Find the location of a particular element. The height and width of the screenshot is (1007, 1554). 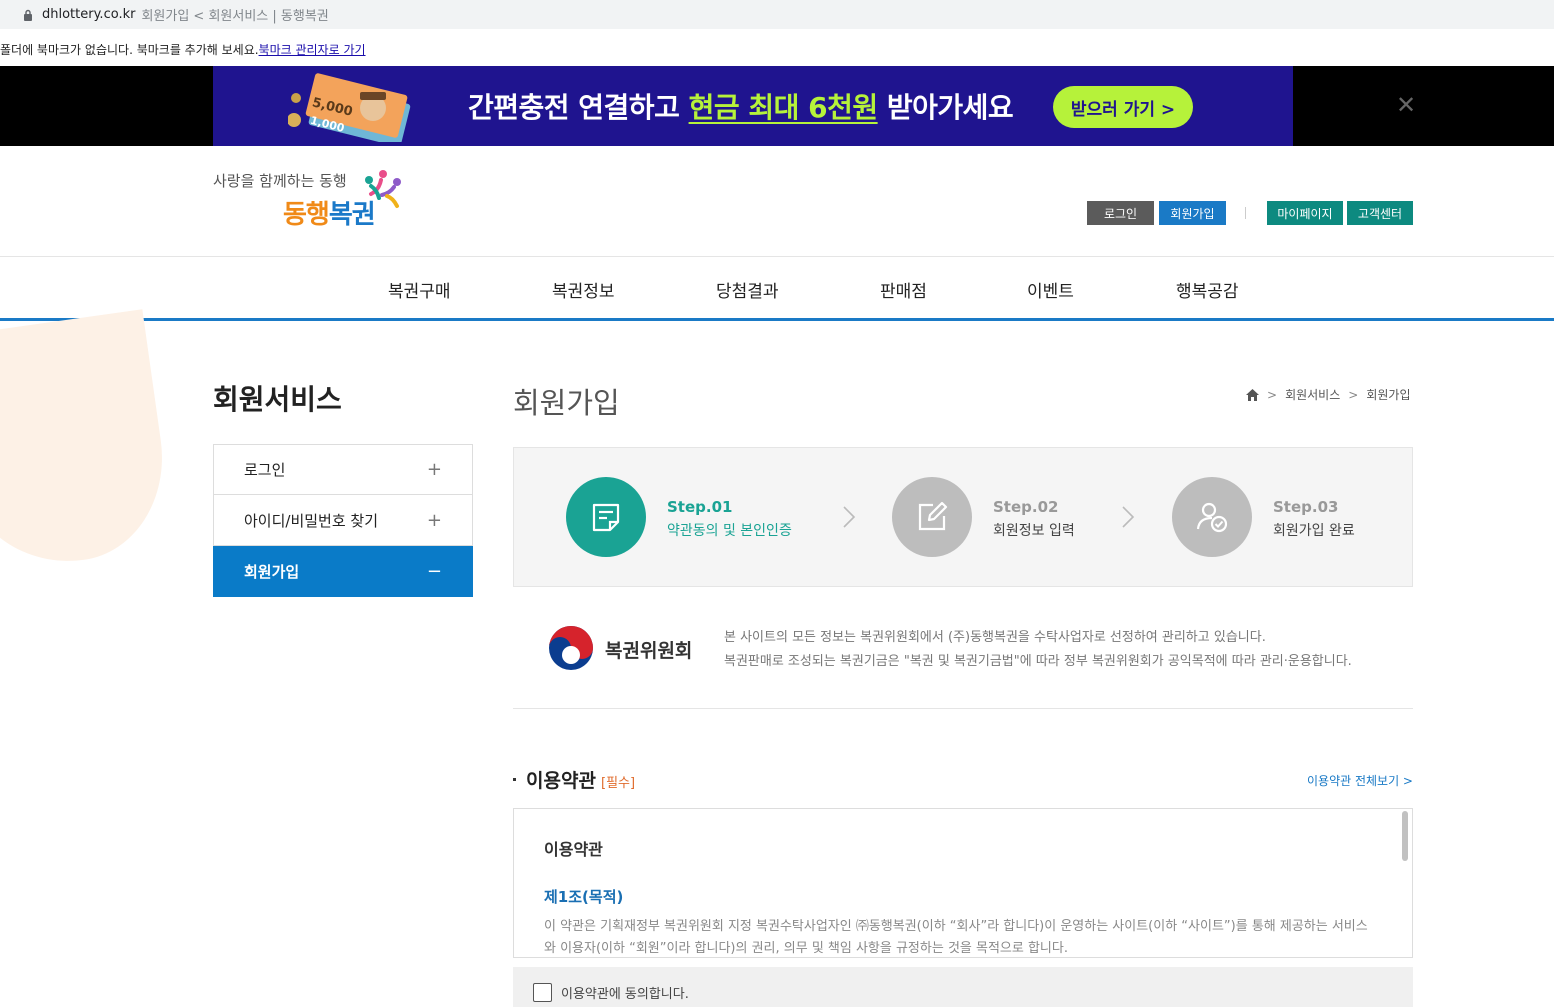

step-2-circle is located at coordinates (932, 517).